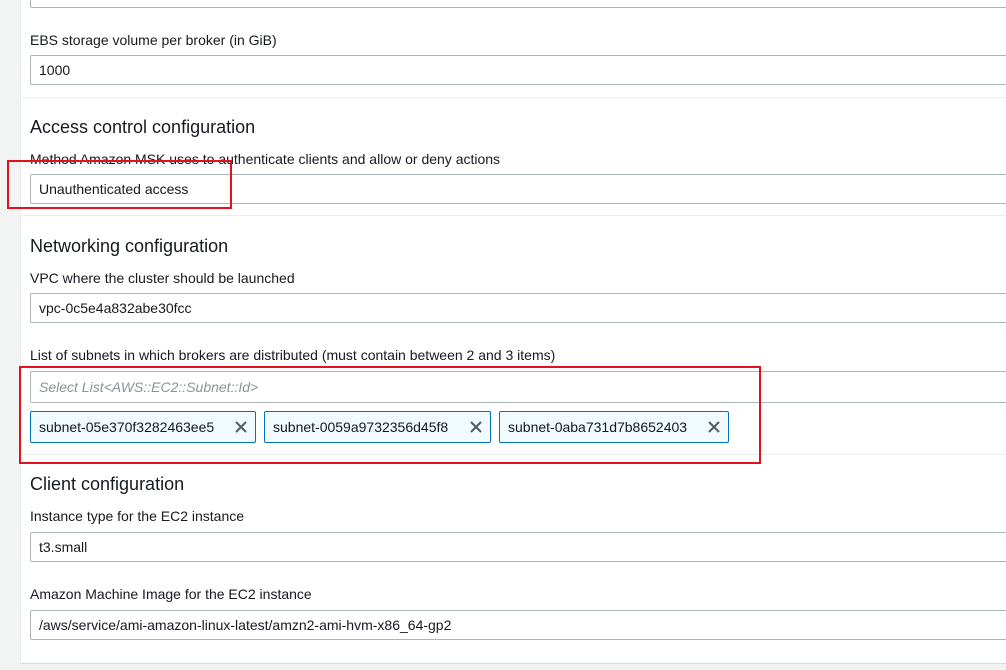  I want to click on client-config-title: Client configuration, so click(107, 484).